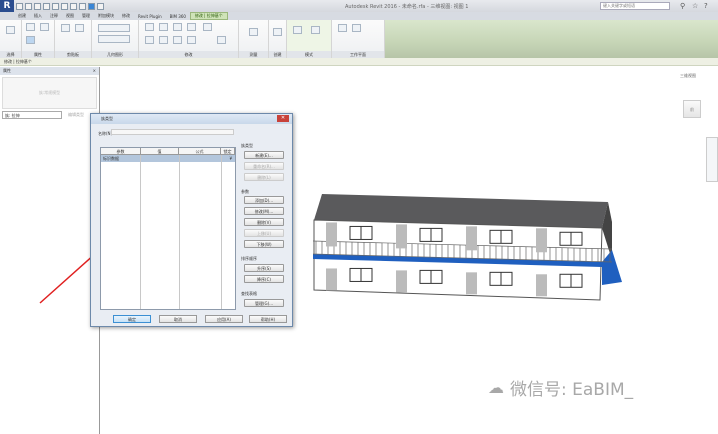 Image resolution: width=718 pixels, height=434 pixels. Describe the element at coordinates (79, 28) in the screenshot. I see `cut-icon` at that location.